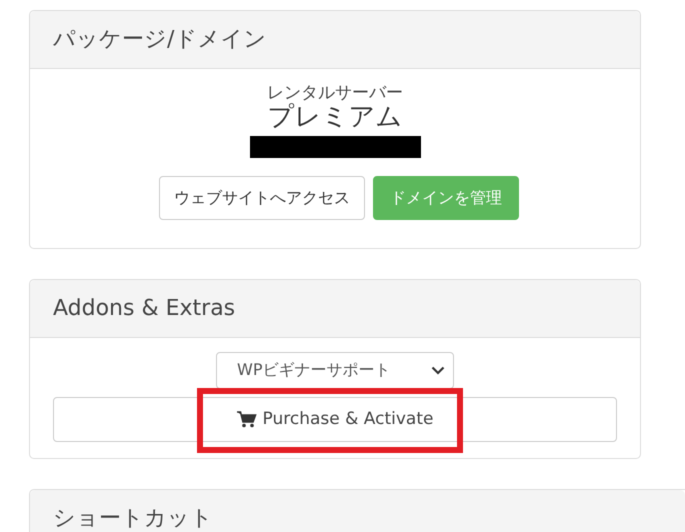 The height and width of the screenshot is (532, 685). What do you see at coordinates (262, 198) in the screenshot?
I see `visit-website-button: ウェブサイトへアクセス` at bounding box center [262, 198].